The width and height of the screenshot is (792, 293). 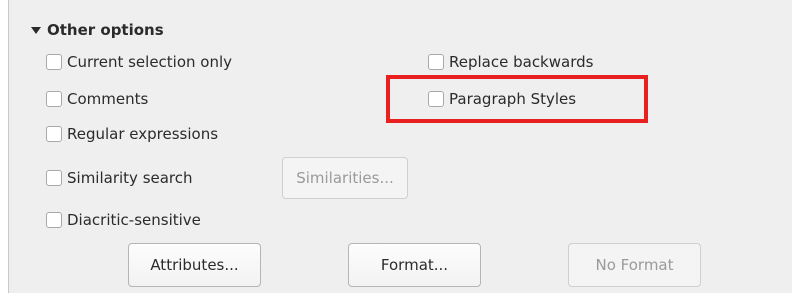 What do you see at coordinates (108, 99) in the screenshot?
I see `comments-label: Comments` at bounding box center [108, 99].